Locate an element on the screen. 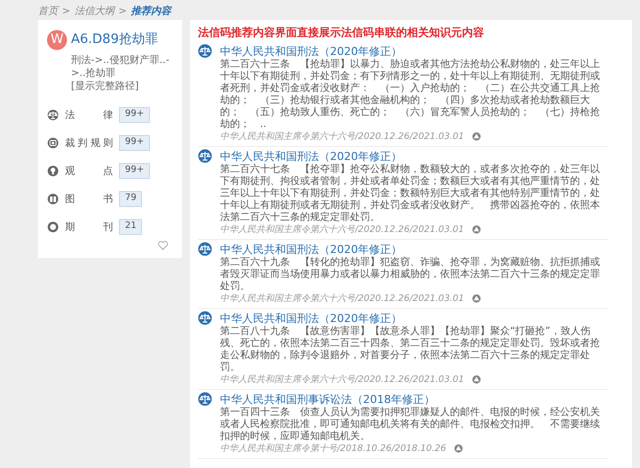 The height and width of the screenshot is (468, 640). heart-icon is located at coordinates (163, 245).